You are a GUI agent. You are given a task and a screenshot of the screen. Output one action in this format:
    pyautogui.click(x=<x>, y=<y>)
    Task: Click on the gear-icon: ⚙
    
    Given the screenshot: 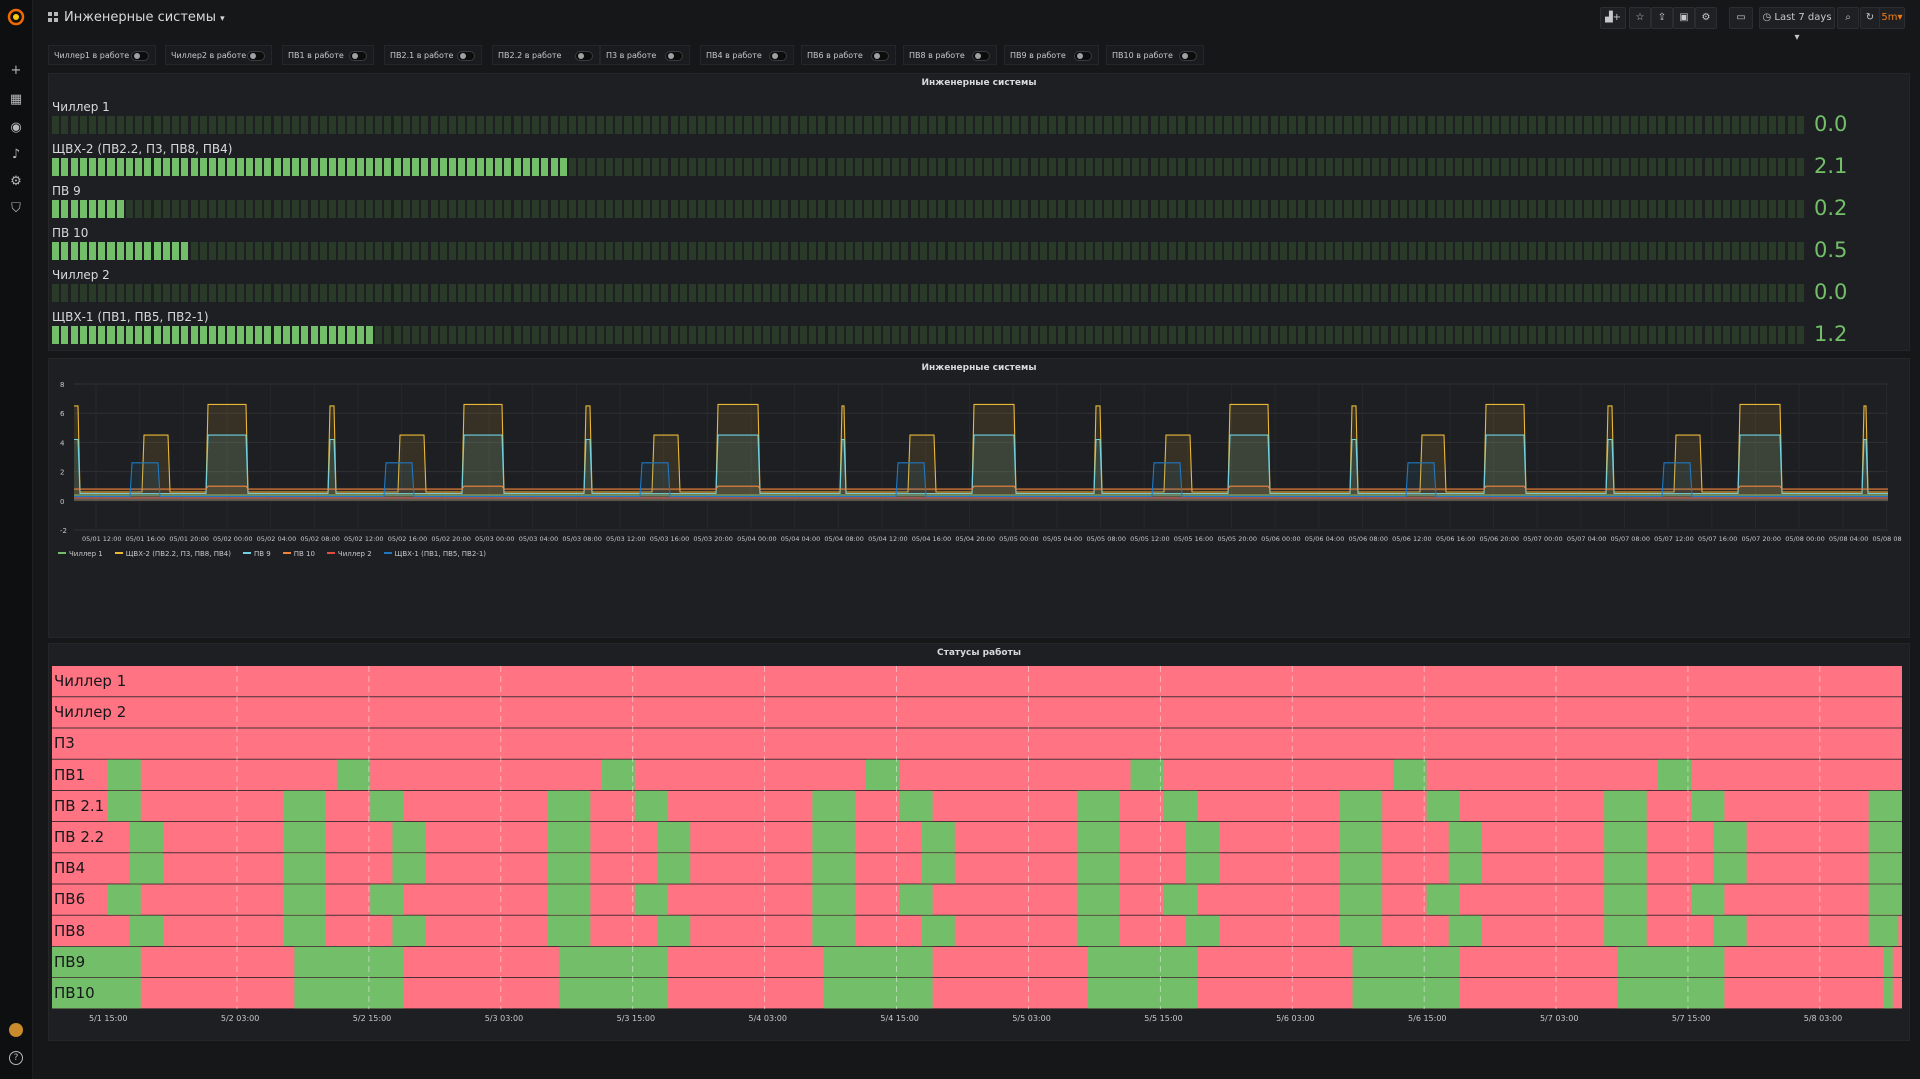 What is the action you would take?
    pyautogui.click(x=16, y=182)
    